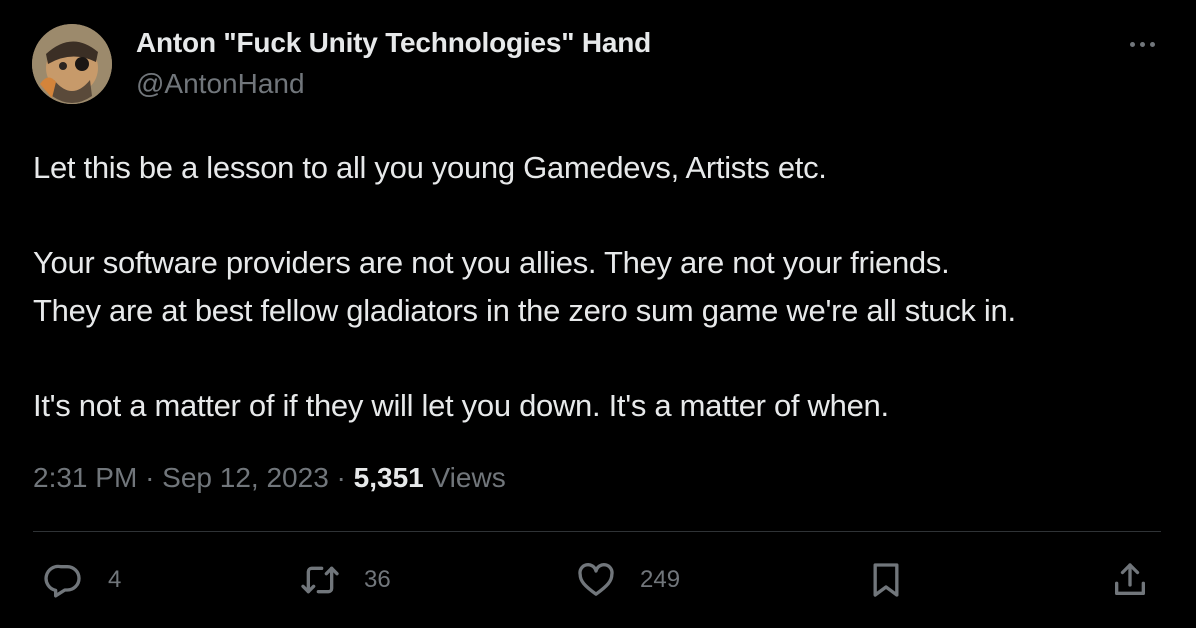 This screenshot has width=1196, height=628. Describe the element at coordinates (345, 580) in the screenshot. I see `retweet-button: 36` at that location.